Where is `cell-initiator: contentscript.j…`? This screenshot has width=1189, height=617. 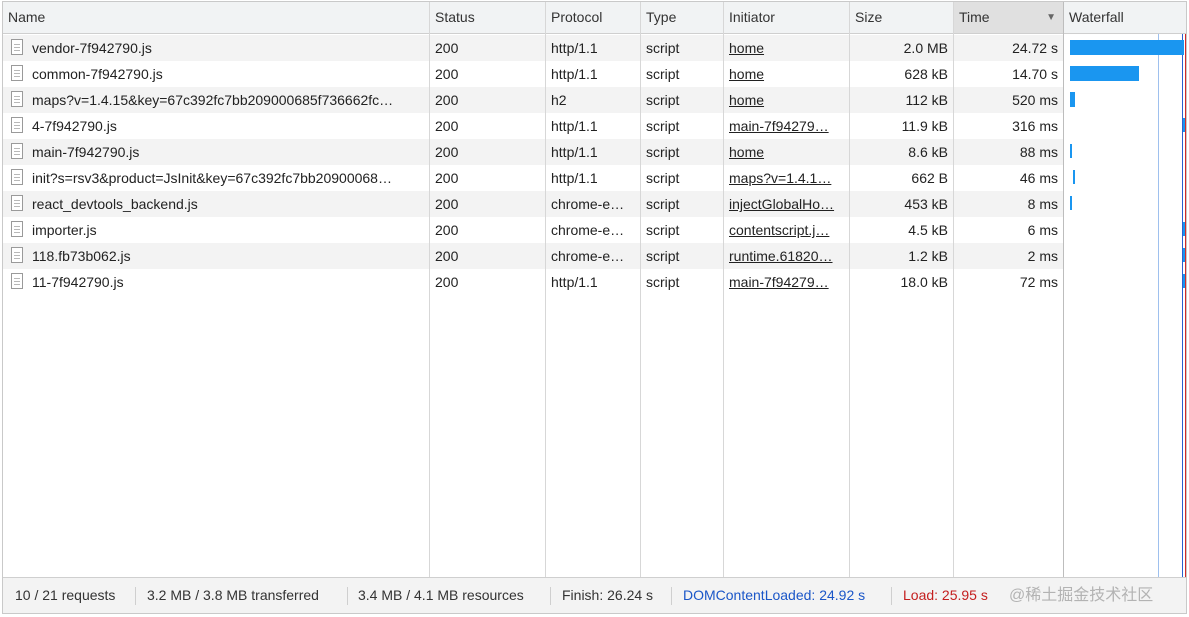
cell-initiator: contentscript.j… is located at coordinates (787, 230).